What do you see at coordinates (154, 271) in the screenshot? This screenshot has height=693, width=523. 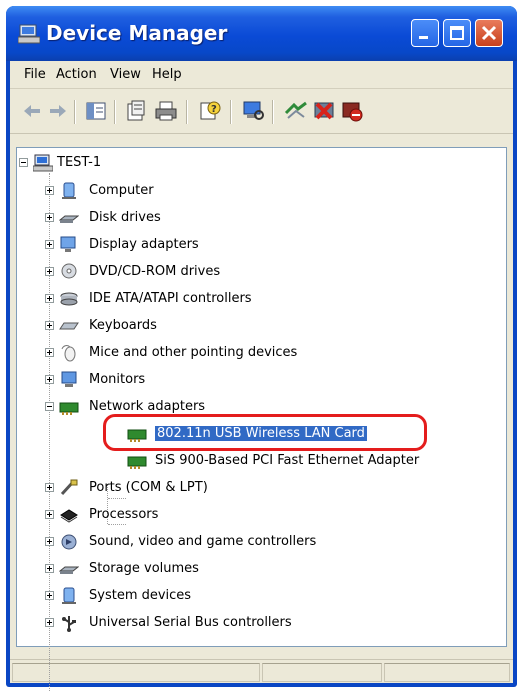 I see `category-dvd-cdrom-drives: DVD/CD-ROM drives` at bounding box center [154, 271].